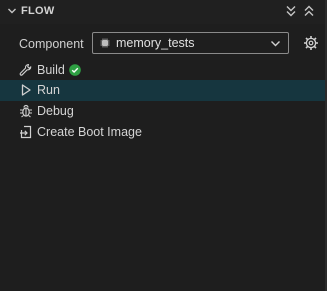 This screenshot has height=291, width=327. Describe the element at coordinates (26, 90) in the screenshot. I see `play-icon` at that location.